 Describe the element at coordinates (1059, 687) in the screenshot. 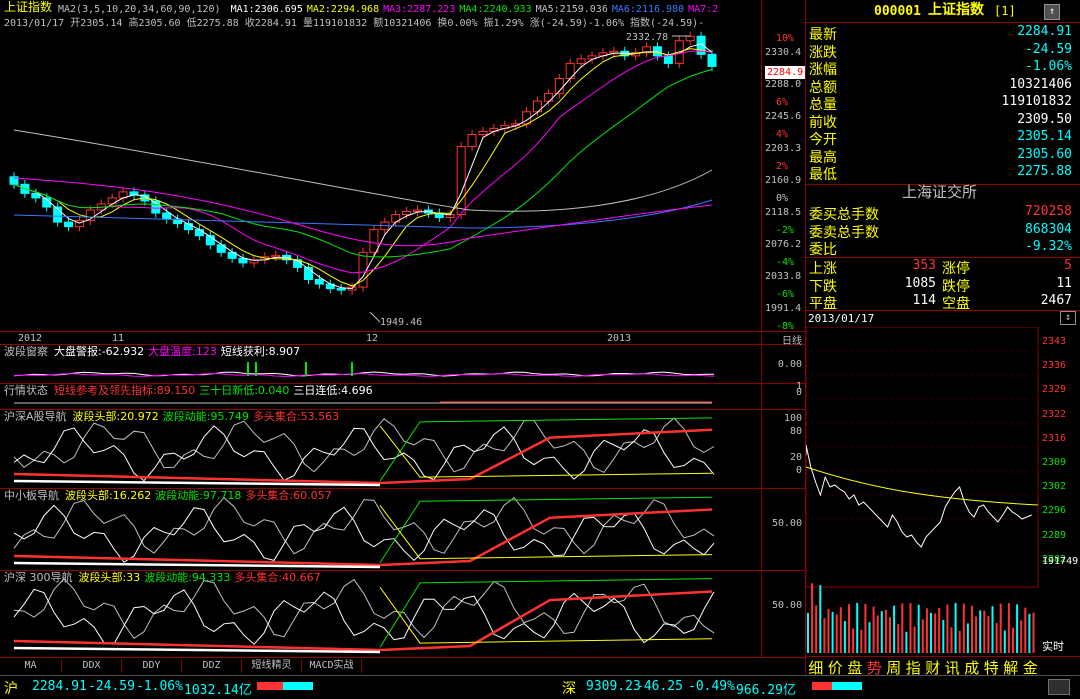

I see `status-icon` at that location.